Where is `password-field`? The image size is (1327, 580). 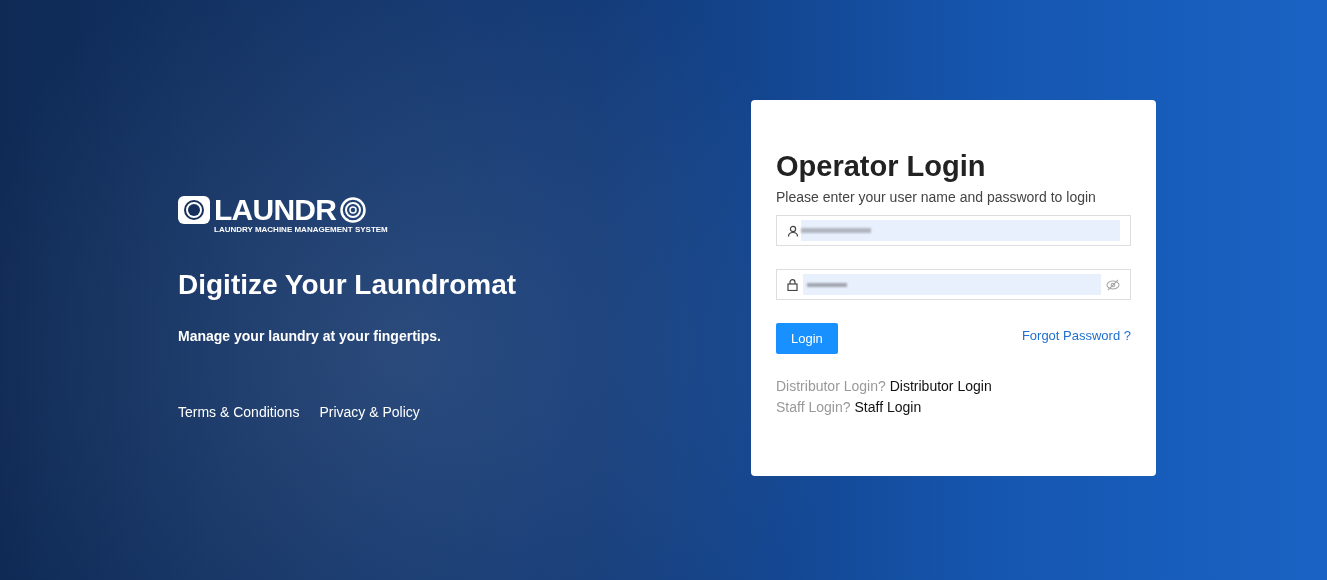 password-field is located at coordinates (953, 284).